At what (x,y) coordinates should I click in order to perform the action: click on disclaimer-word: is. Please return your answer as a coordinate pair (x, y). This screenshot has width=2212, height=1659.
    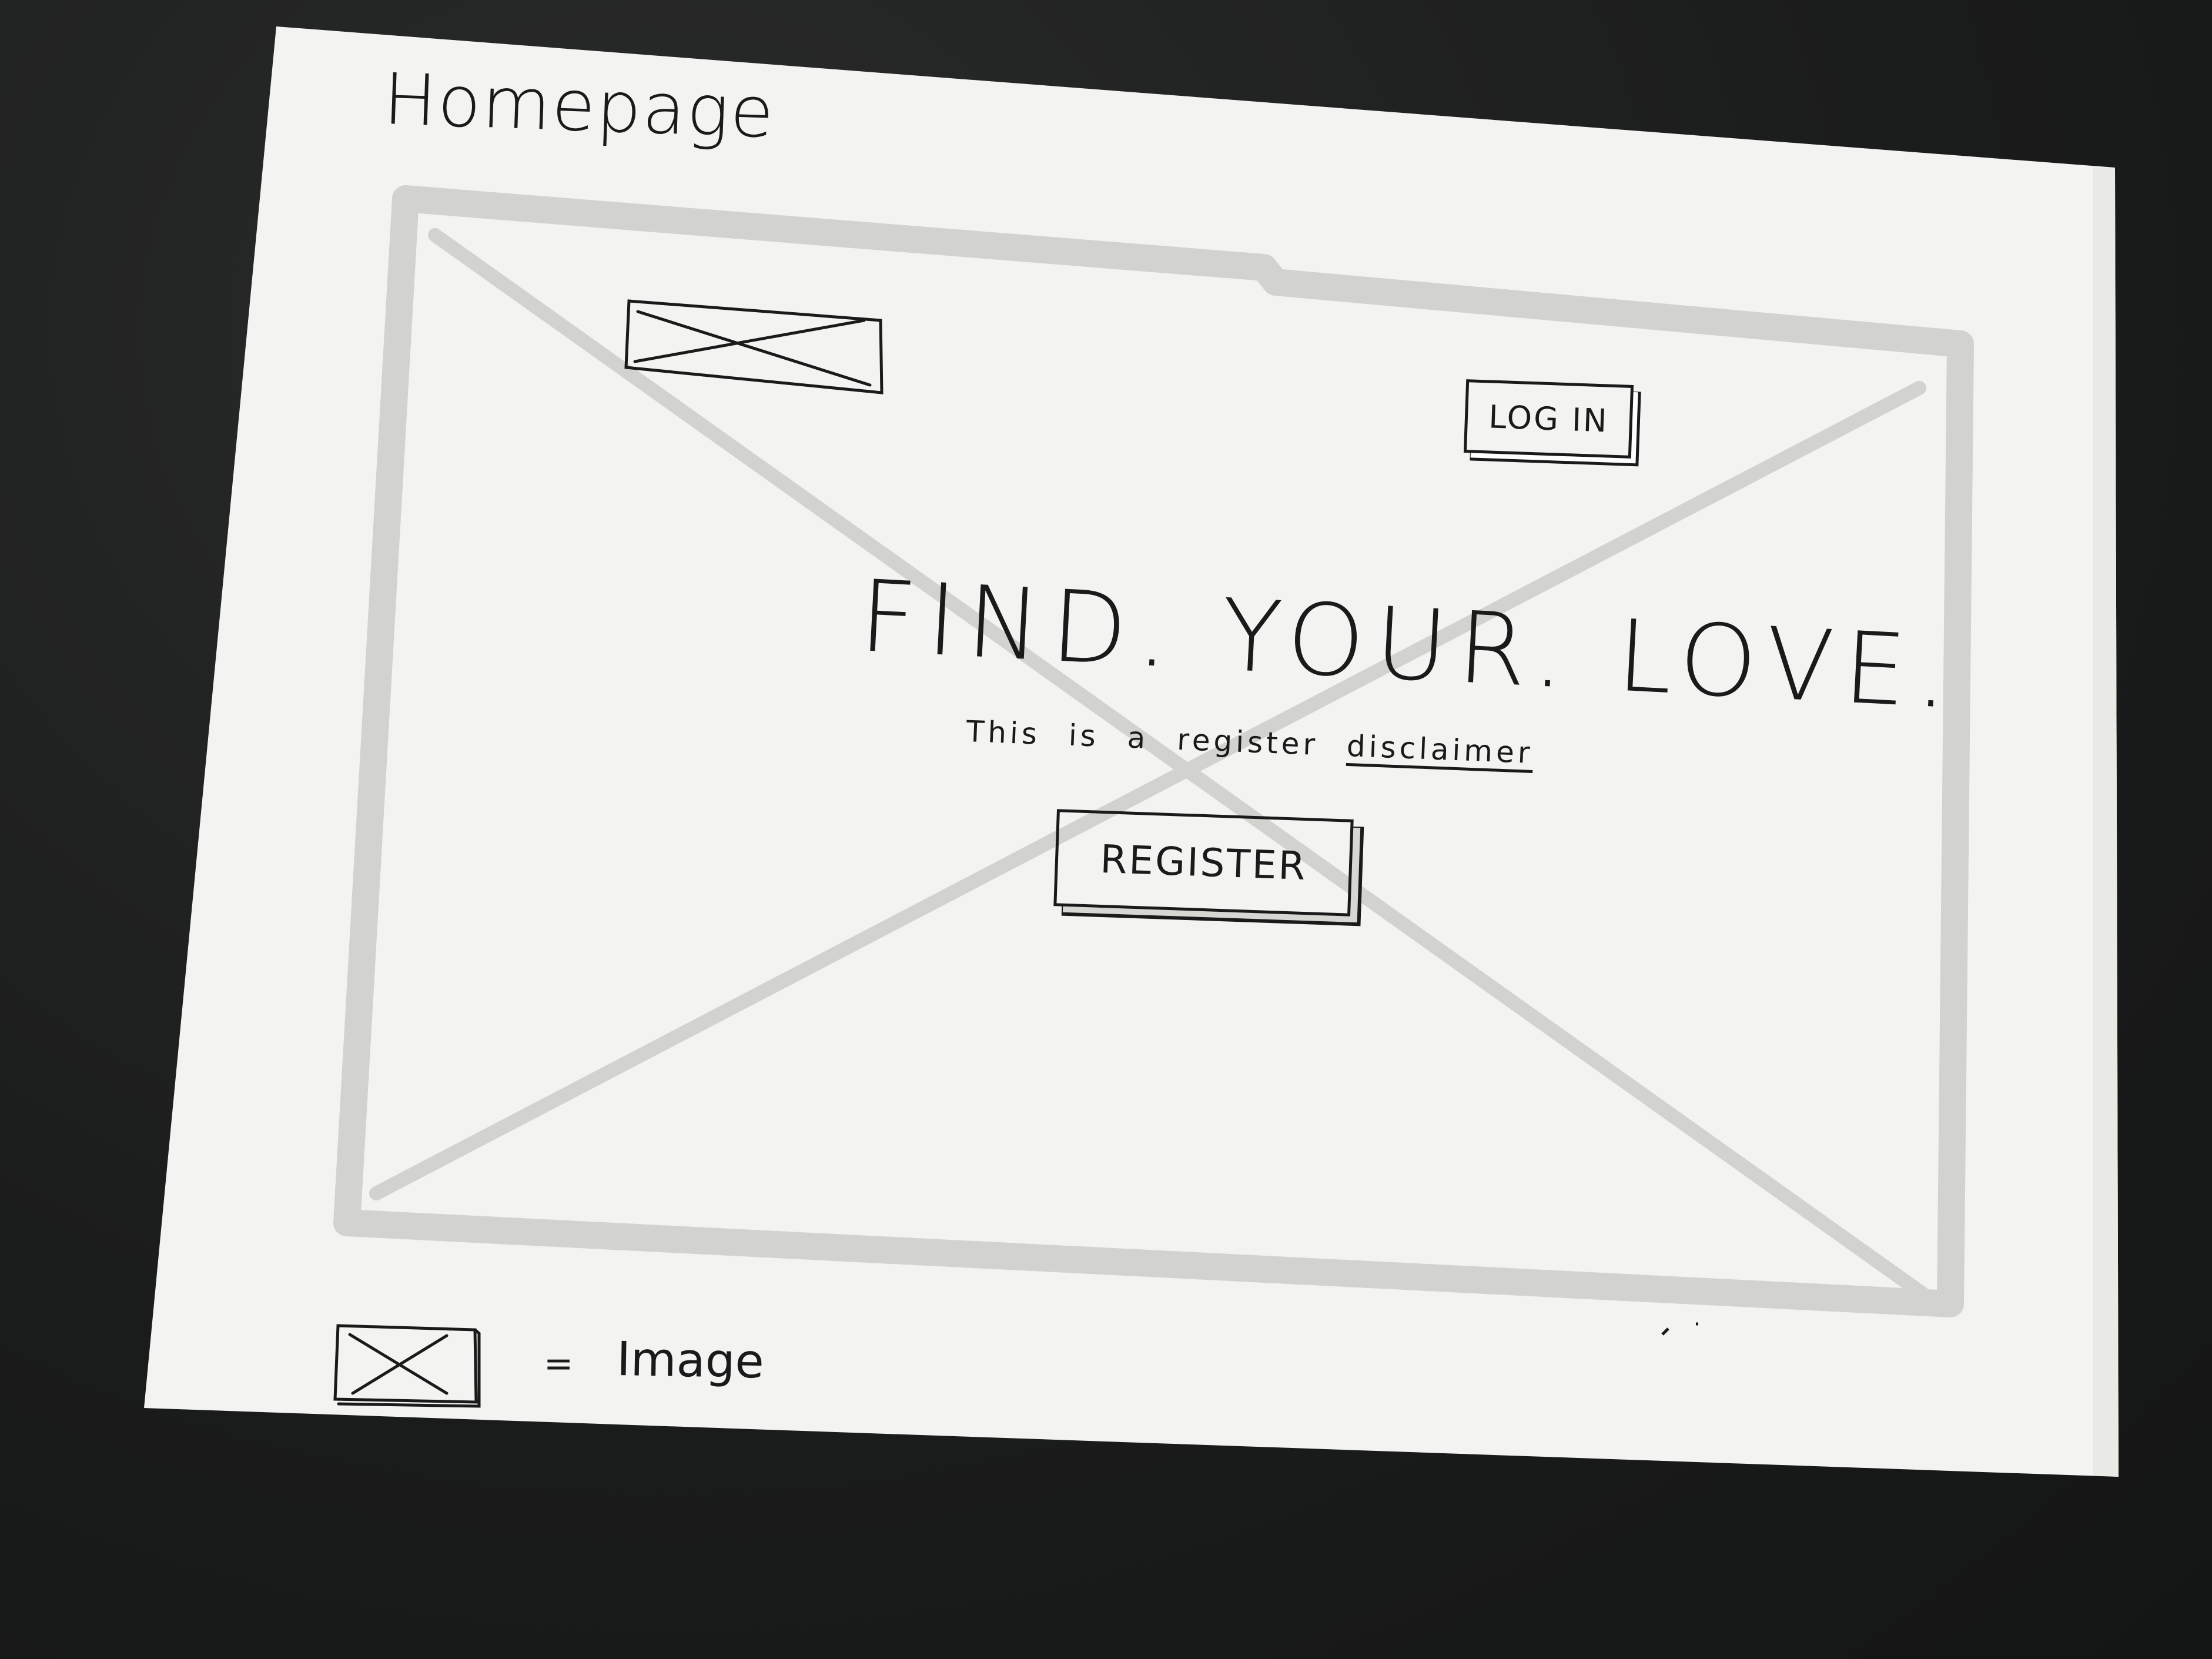
    Looking at the image, I should click on (1083, 736).